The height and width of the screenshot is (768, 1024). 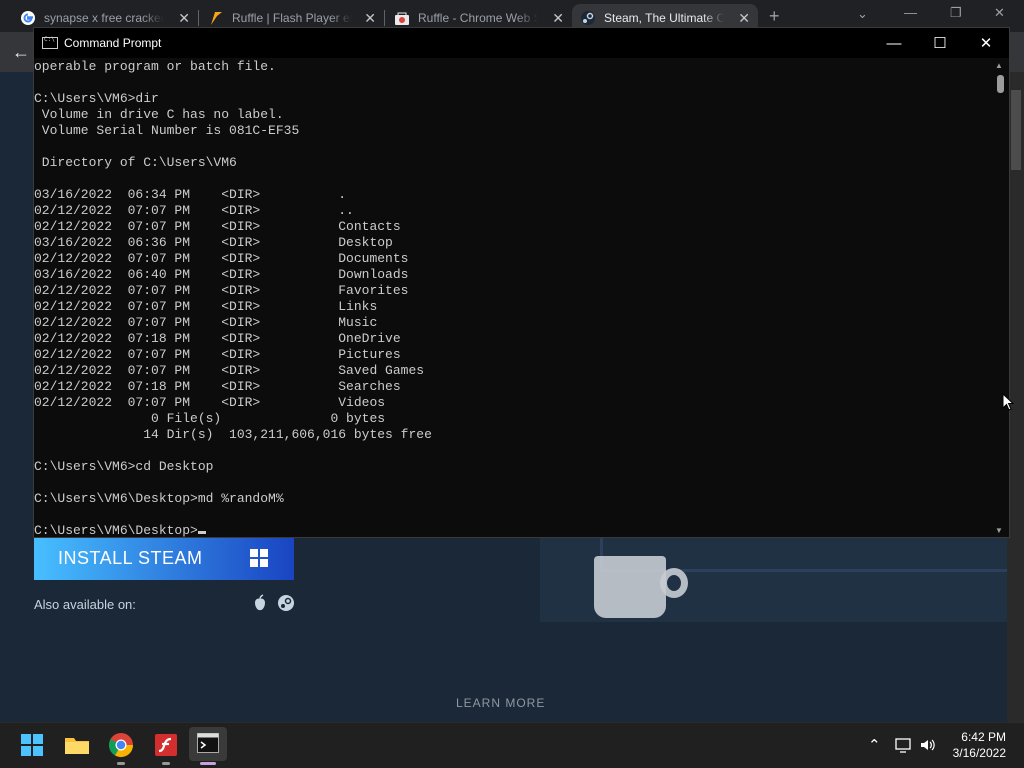 I want to click on page-scrollbar-thumb, so click(x=1016, y=130).